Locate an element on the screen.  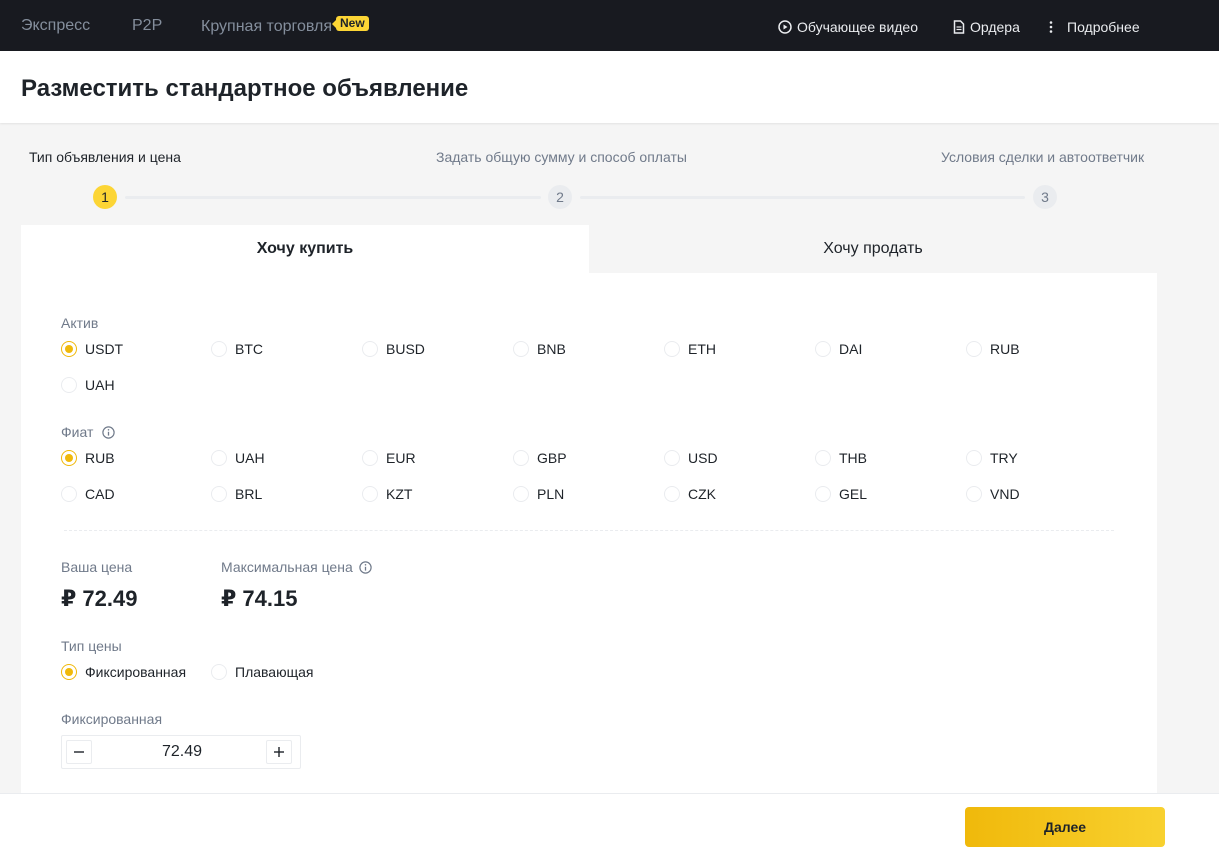
asset-label: Актив is located at coordinates (80, 323).